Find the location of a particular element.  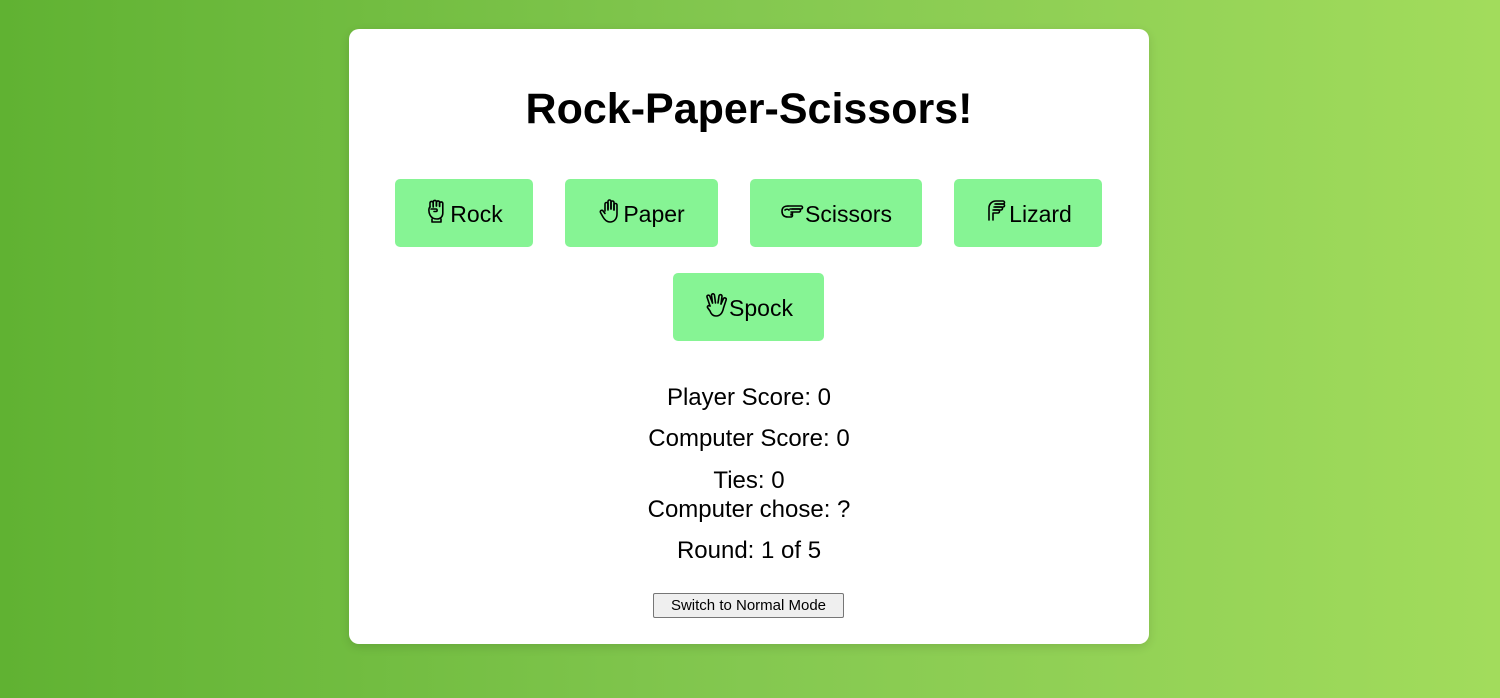

raised-hand-icon is located at coordinates (609, 211).